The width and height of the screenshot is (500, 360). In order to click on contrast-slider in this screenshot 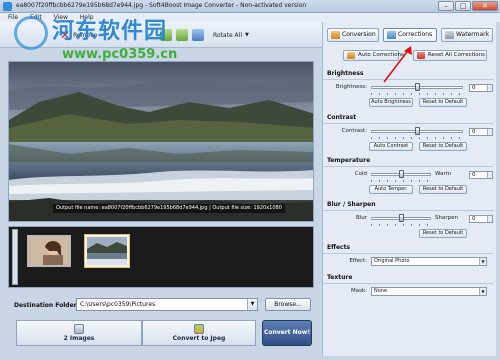, I will do `click(417, 131)`.